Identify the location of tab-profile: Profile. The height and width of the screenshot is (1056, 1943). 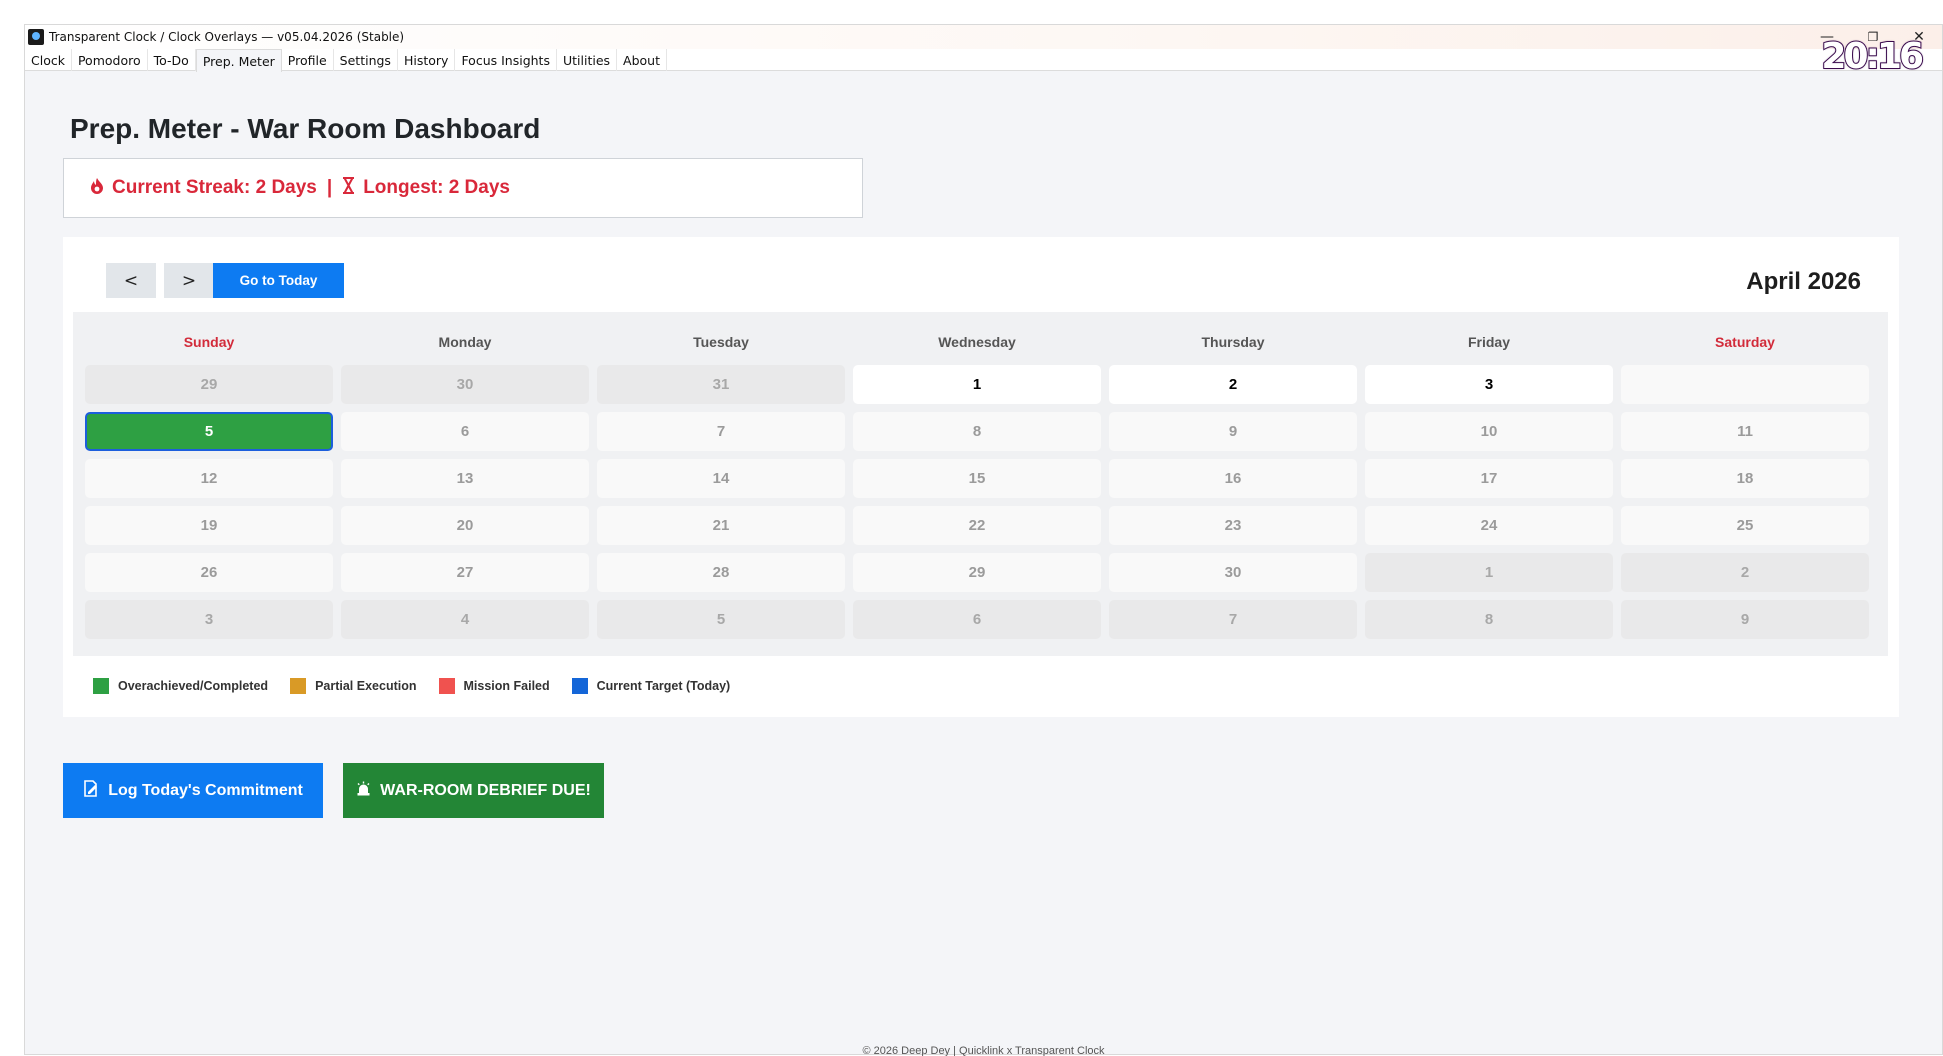
(308, 60).